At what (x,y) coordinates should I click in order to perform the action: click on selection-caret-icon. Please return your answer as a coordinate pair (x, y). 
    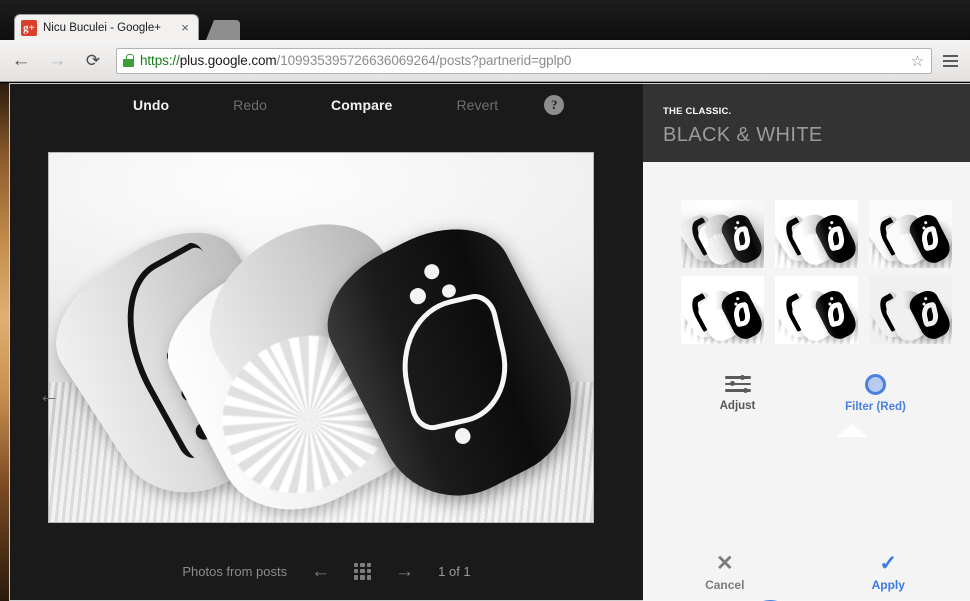
    Looking at the image, I should click on (851, 430).